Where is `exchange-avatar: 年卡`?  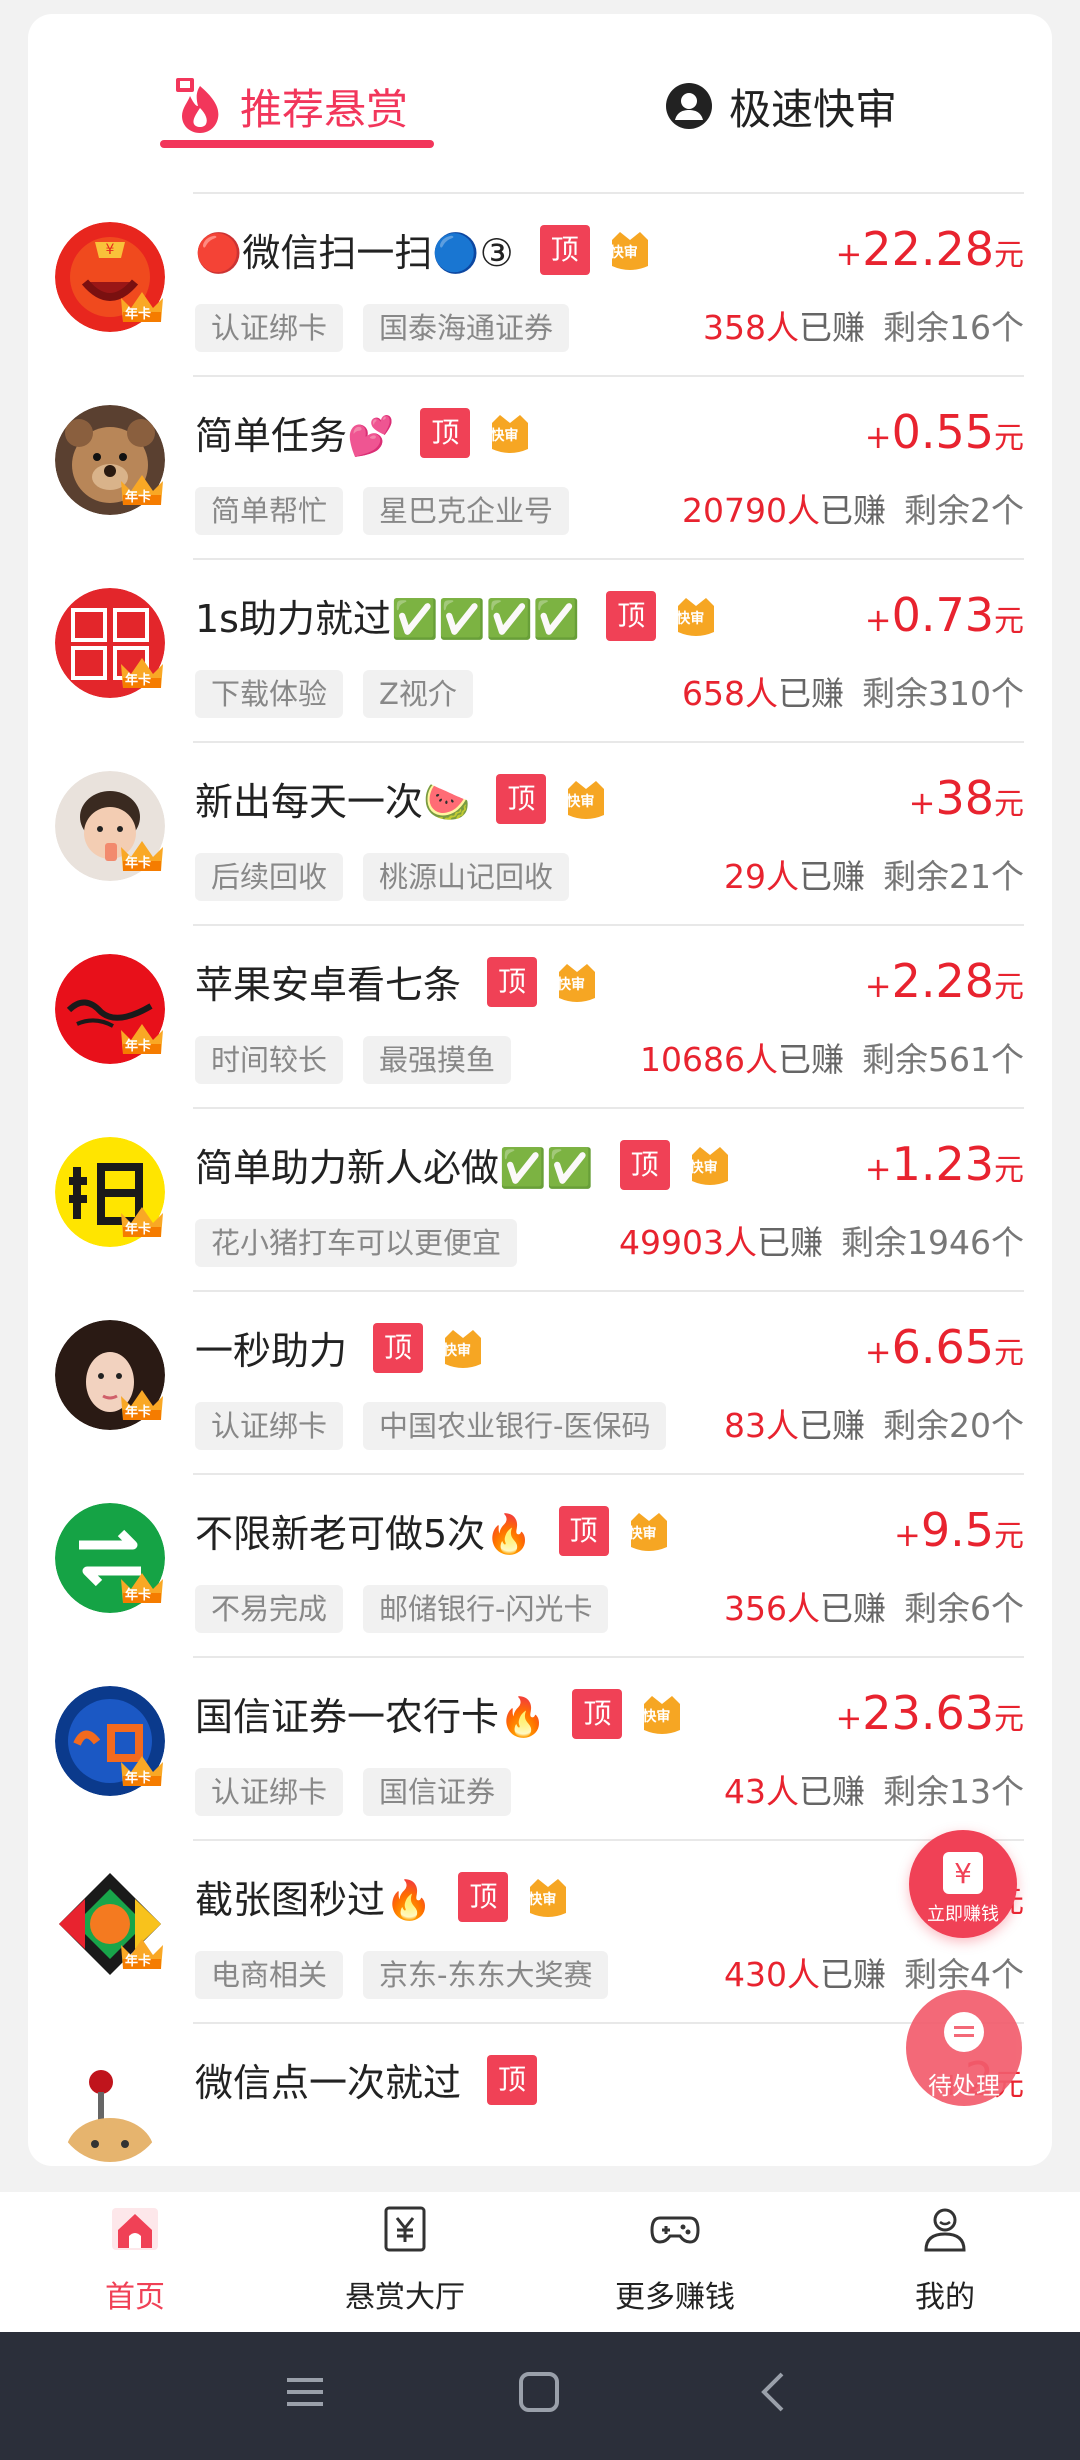 exchange-avatar: 年卡 is located at coordinates (110, 1558).